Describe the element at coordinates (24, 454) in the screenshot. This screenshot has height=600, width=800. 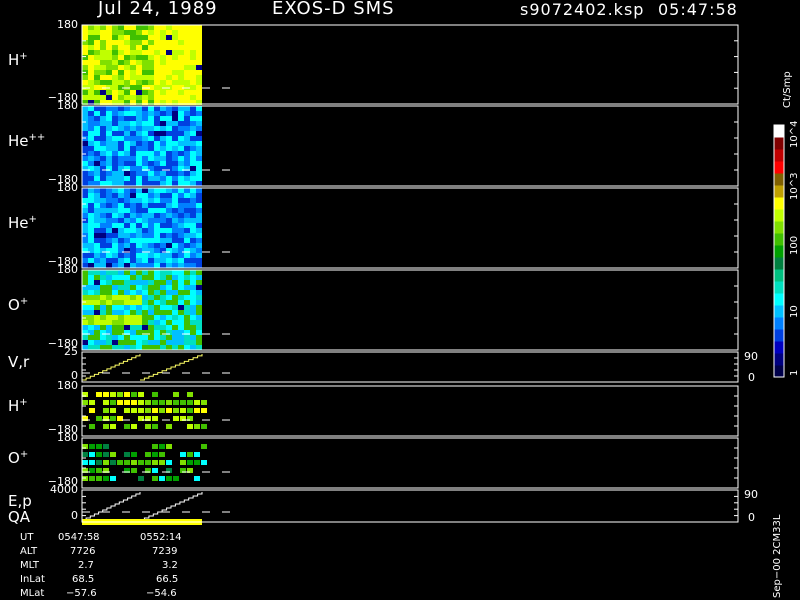
I see `panel-label-sup: +` at that location.